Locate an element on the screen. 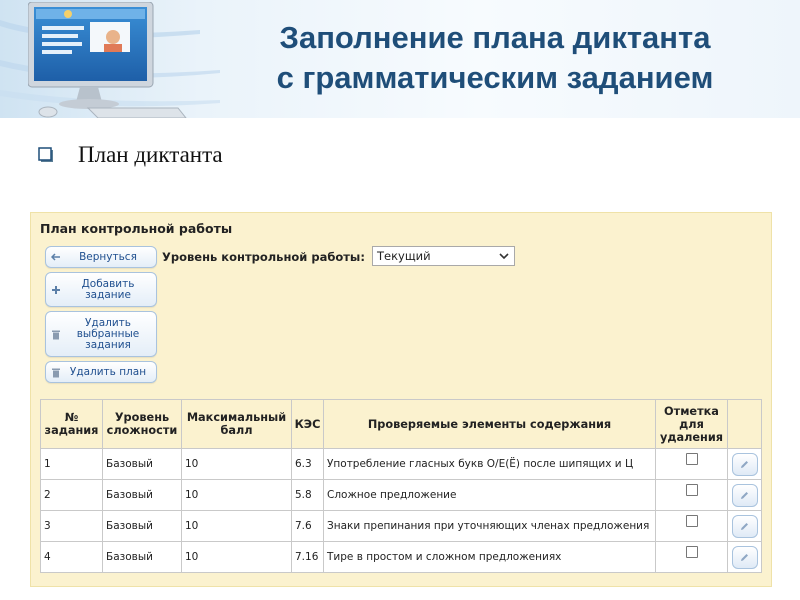 The height and width of the screenshot is (600, 800). delete-plan-button-label: Удалить план is located at coordinates (108, 371).